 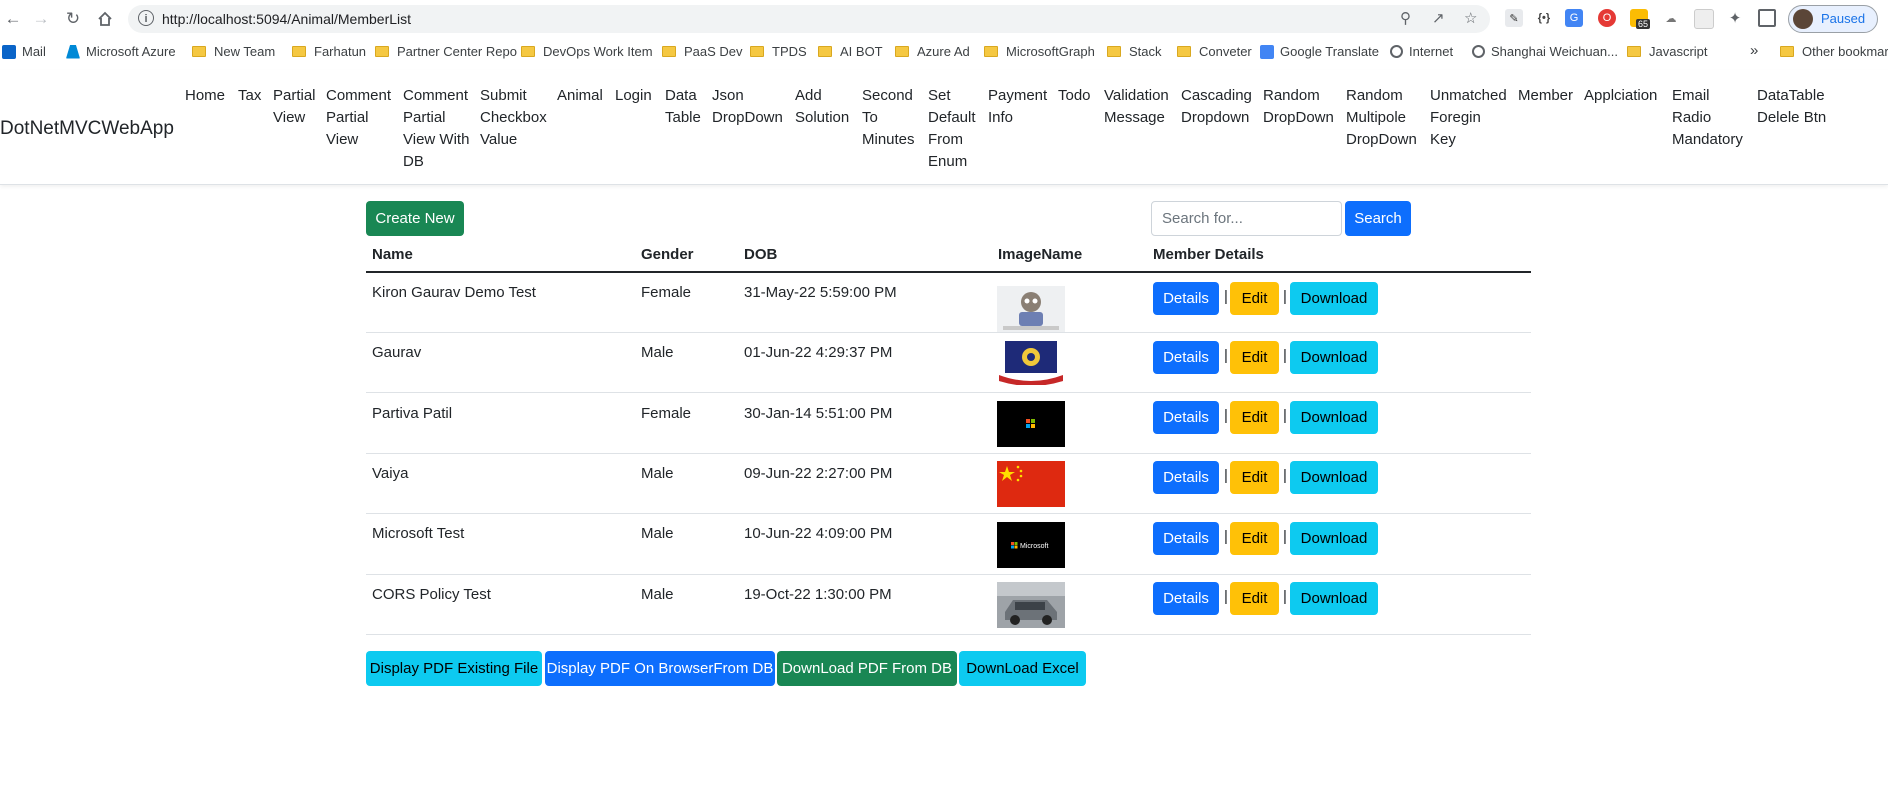 What do you see at coordinates (1303, 107) in the screenshot?
I see `nav-random-dropdown: Random DropDown` at bounding box center [1303, 107].